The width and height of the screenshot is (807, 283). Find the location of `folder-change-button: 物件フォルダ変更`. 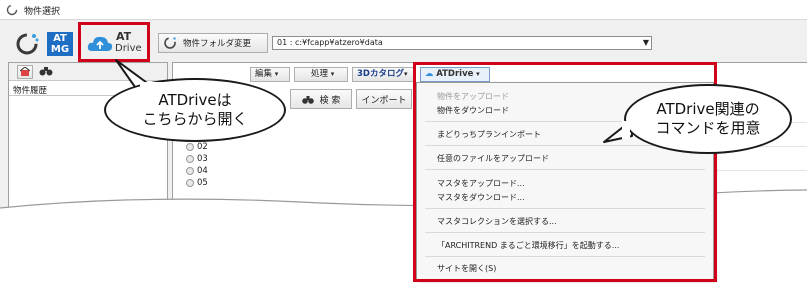

folder-change-button: 物件フォルダ変更 is located at coordinates (213, 43).